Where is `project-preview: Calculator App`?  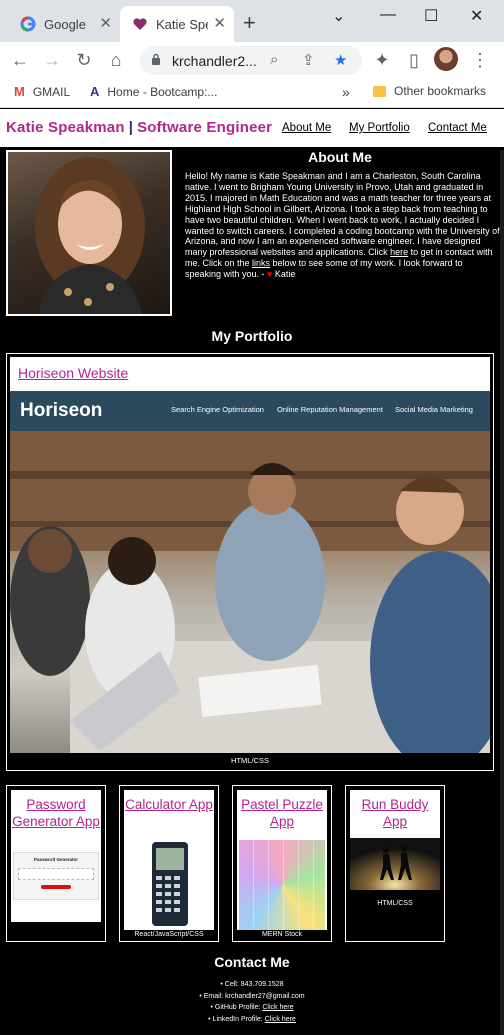
project-preview: Calculator App is located at coordinates (169, 860).